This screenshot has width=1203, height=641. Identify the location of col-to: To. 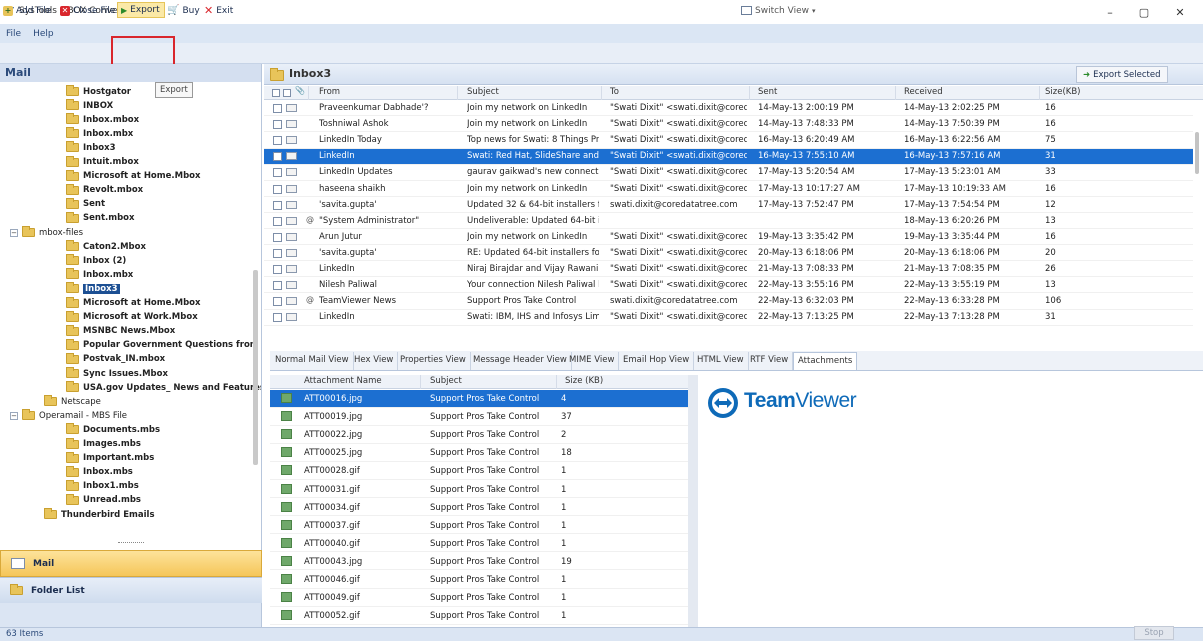
(614, 92).